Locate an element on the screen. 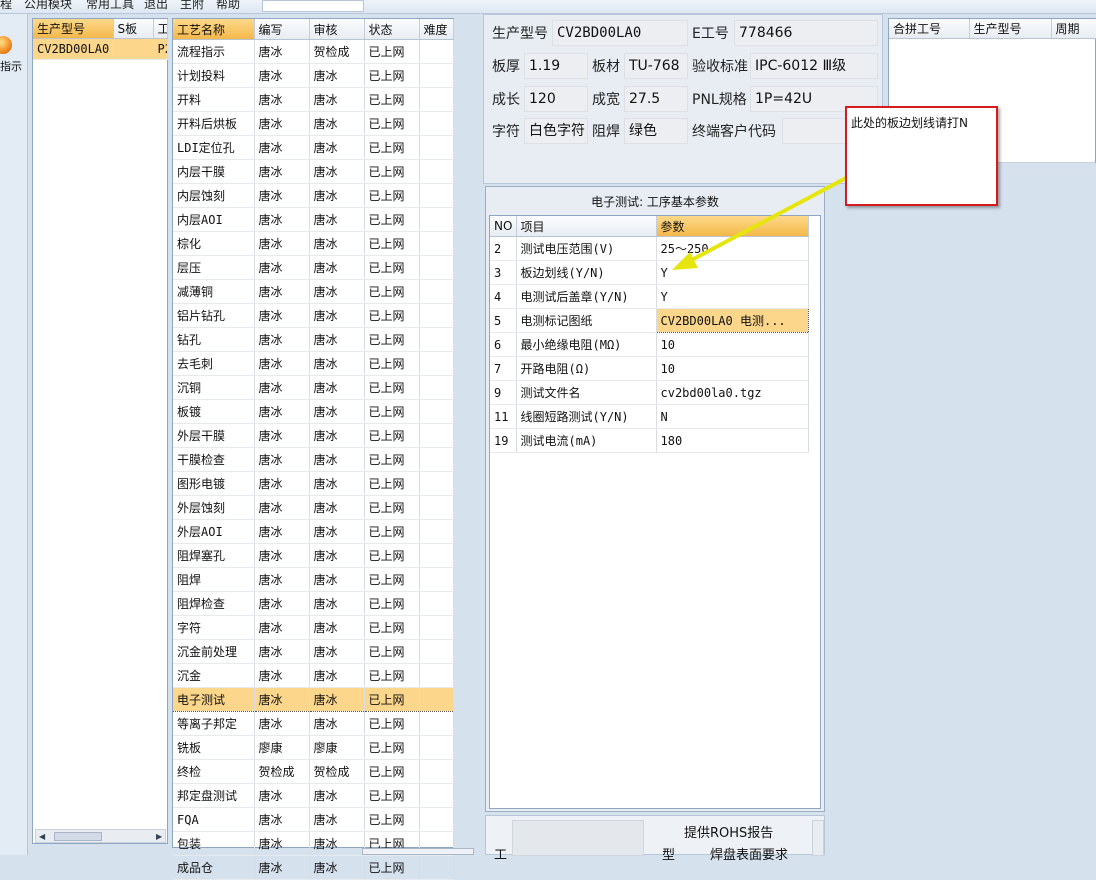 The height and width of the screenshot is (880, 1096). cell-model: CV2BD00LA0 is located at coordinates (73, 49).